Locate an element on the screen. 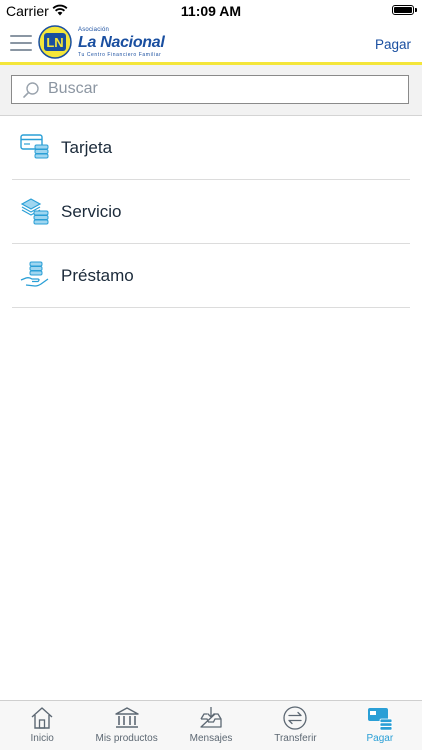 The image size is (422, 750). clock: 11:09 AM is located at coordinates (211, 11).